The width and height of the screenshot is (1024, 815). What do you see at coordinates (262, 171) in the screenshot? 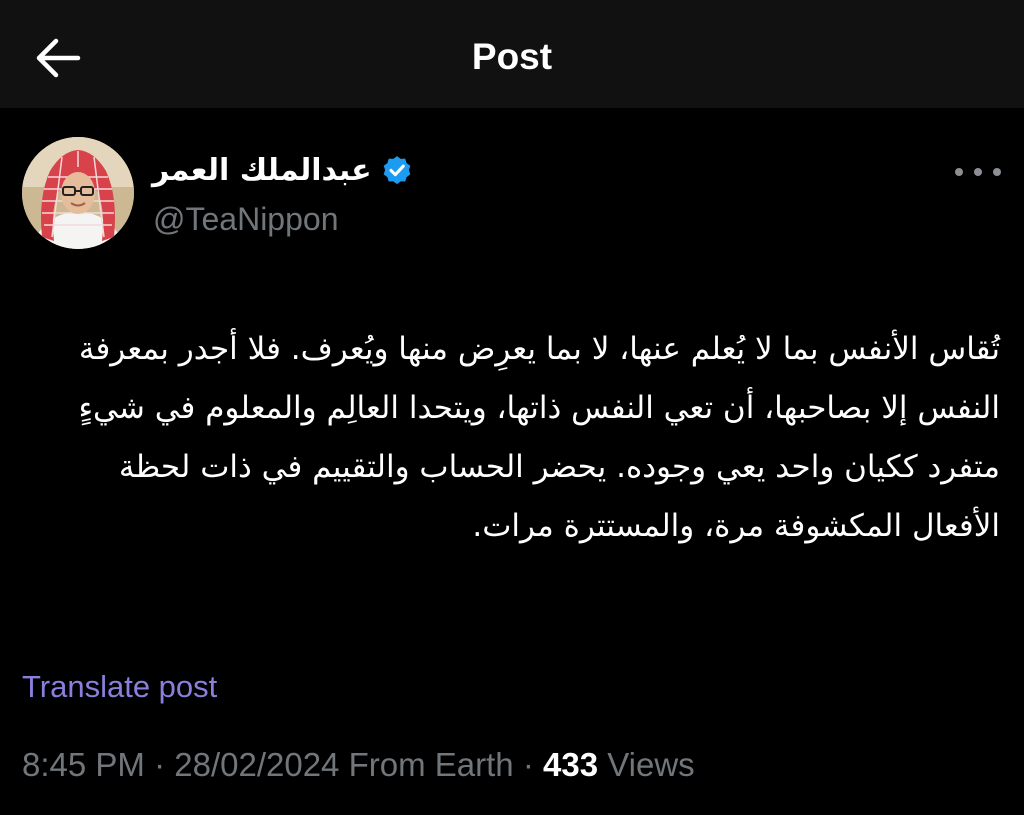
I see `display-name: عبدالملك العمر` at bounding box center [262, 171].